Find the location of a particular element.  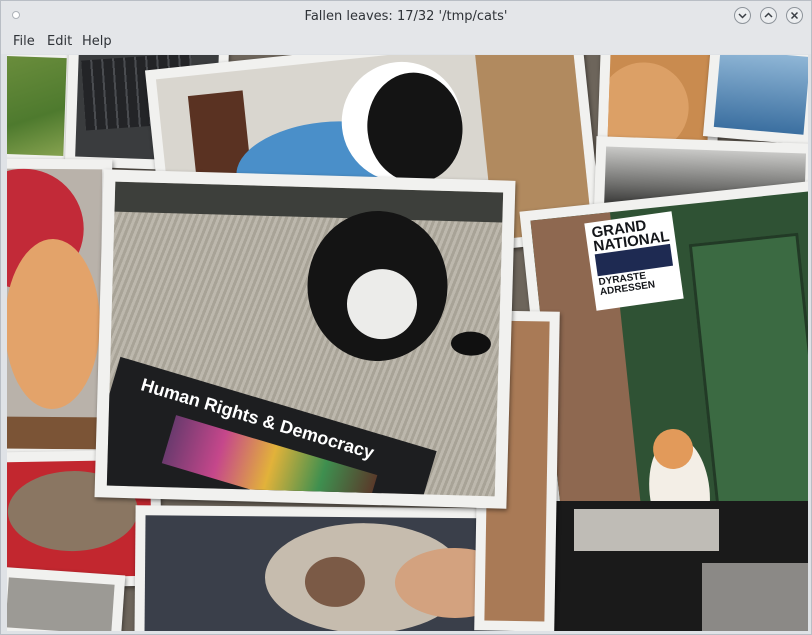

menu-file: File is located at coordinates (24, 41).